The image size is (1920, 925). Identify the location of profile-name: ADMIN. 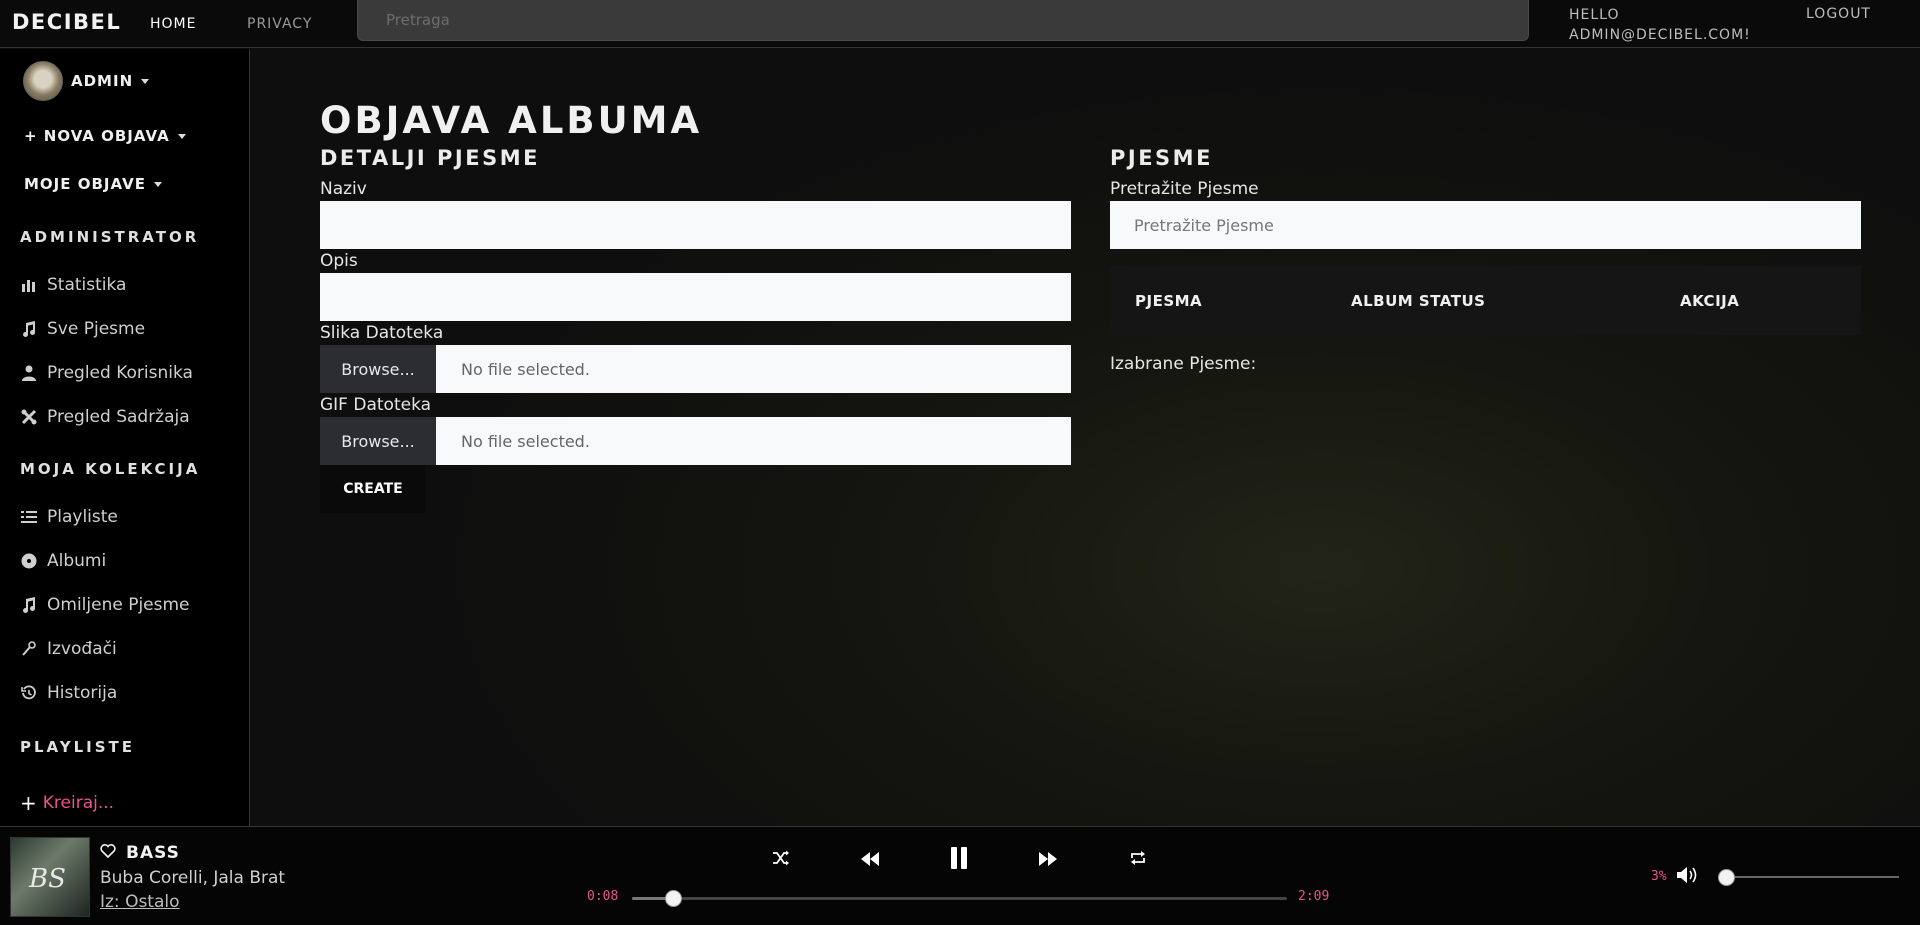
(102, 81).